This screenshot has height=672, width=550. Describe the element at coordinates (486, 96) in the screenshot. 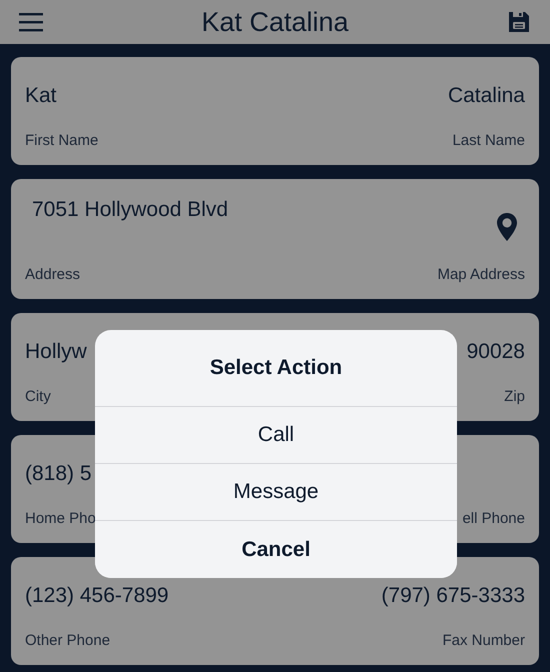

I see `field-value: Catalina` at that location.